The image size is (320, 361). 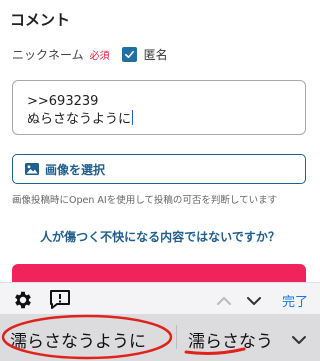 I want to click on keyboard-toolbar: 完了, so click(x=160, y=298).